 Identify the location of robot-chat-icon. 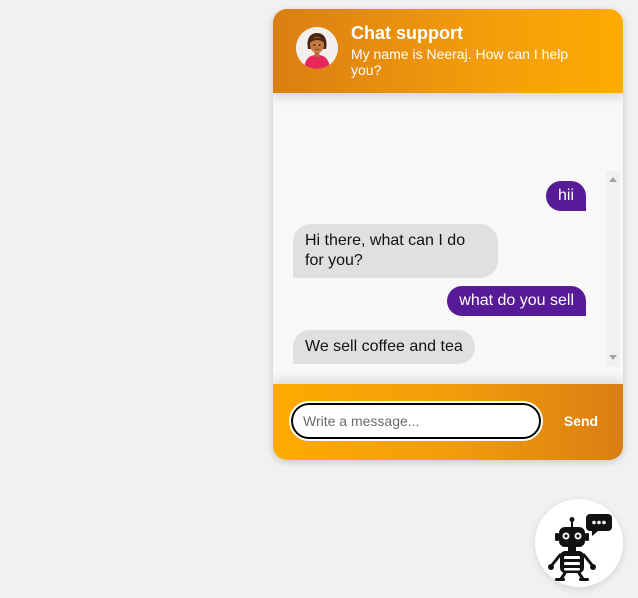
(580, 547).